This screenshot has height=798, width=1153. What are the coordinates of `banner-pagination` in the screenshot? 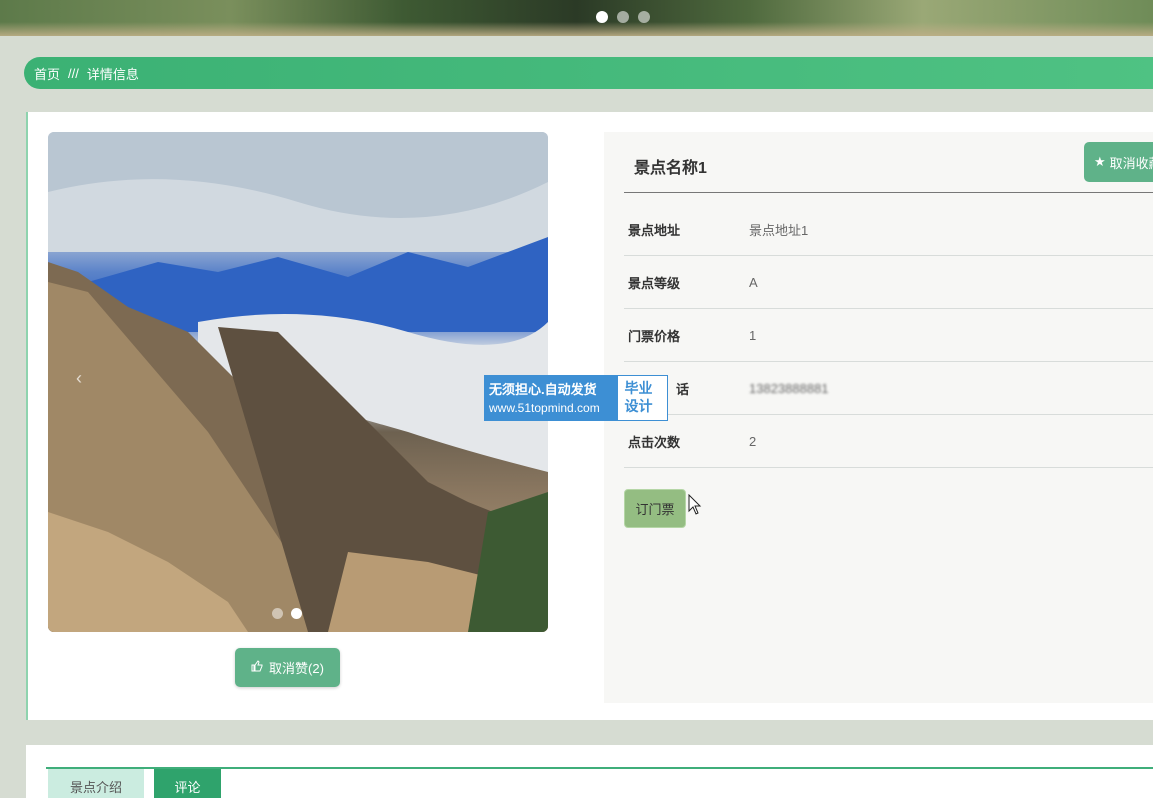 It's located at (623, 17).